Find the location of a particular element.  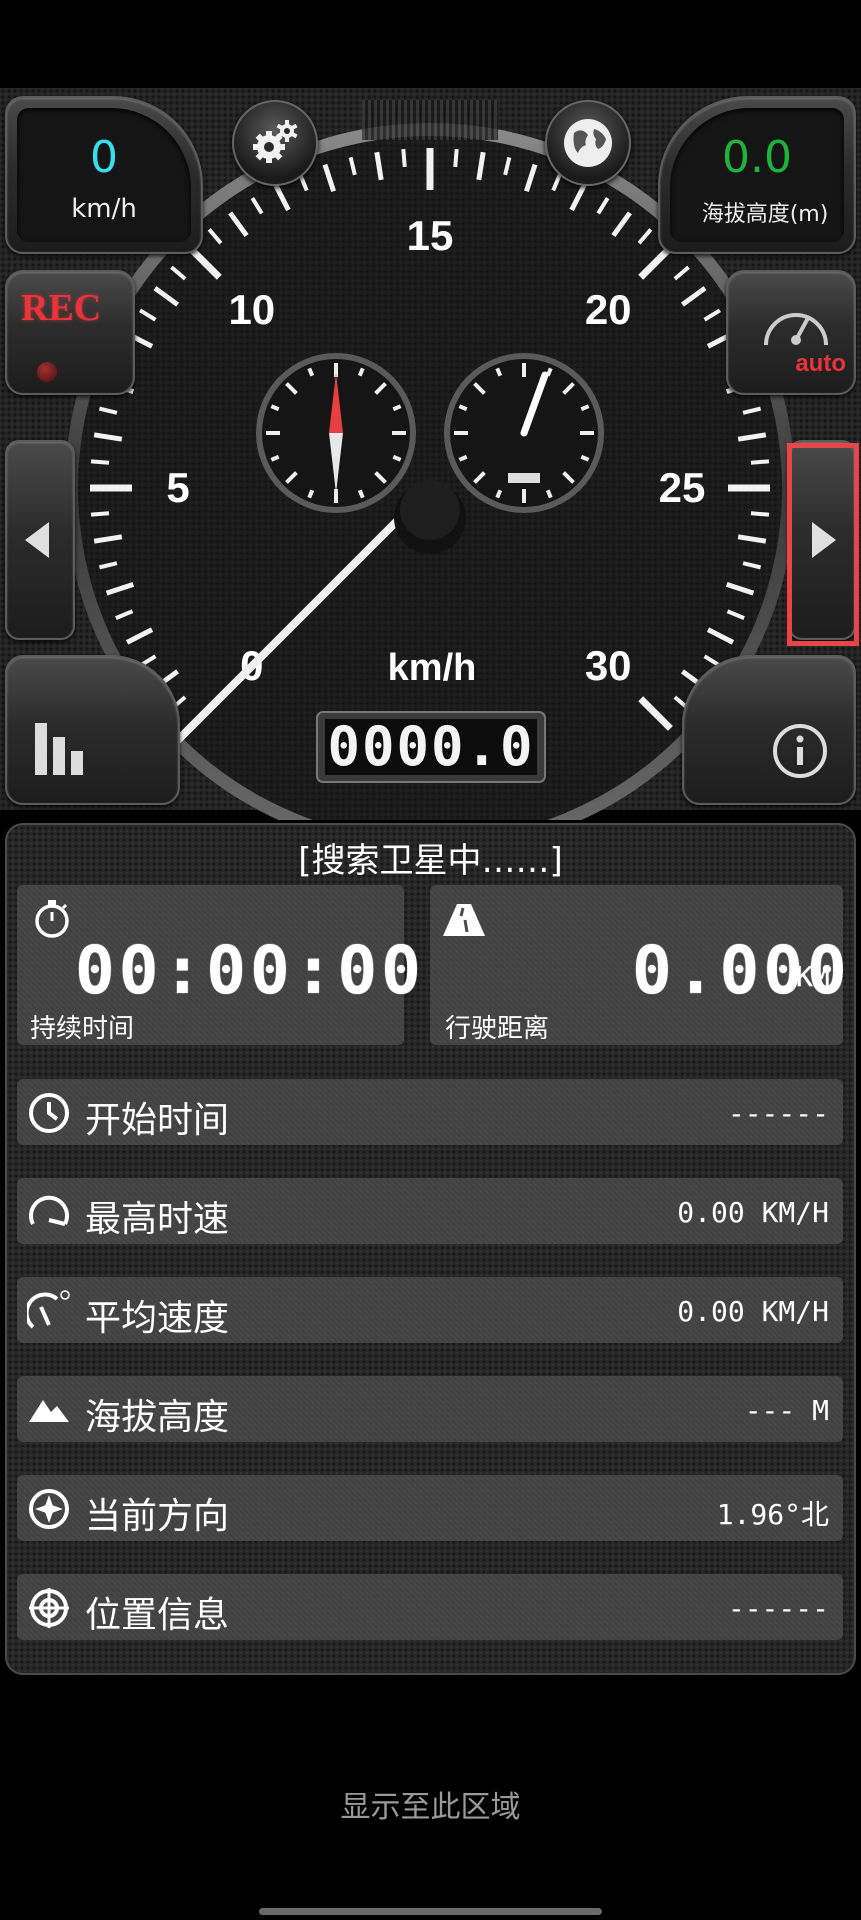

row-label: 当前方向 is located at coordinates (157, 1516).